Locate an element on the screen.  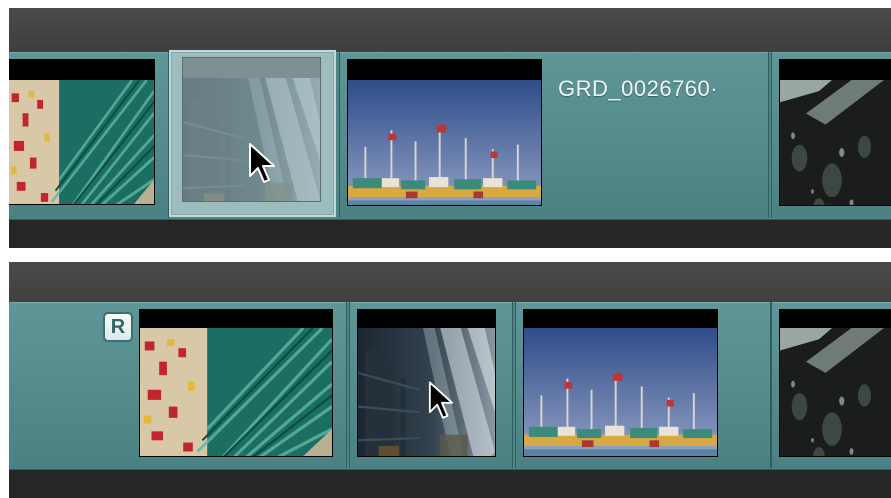
selected-clip-placeholder is located at coordinates (252, 133).